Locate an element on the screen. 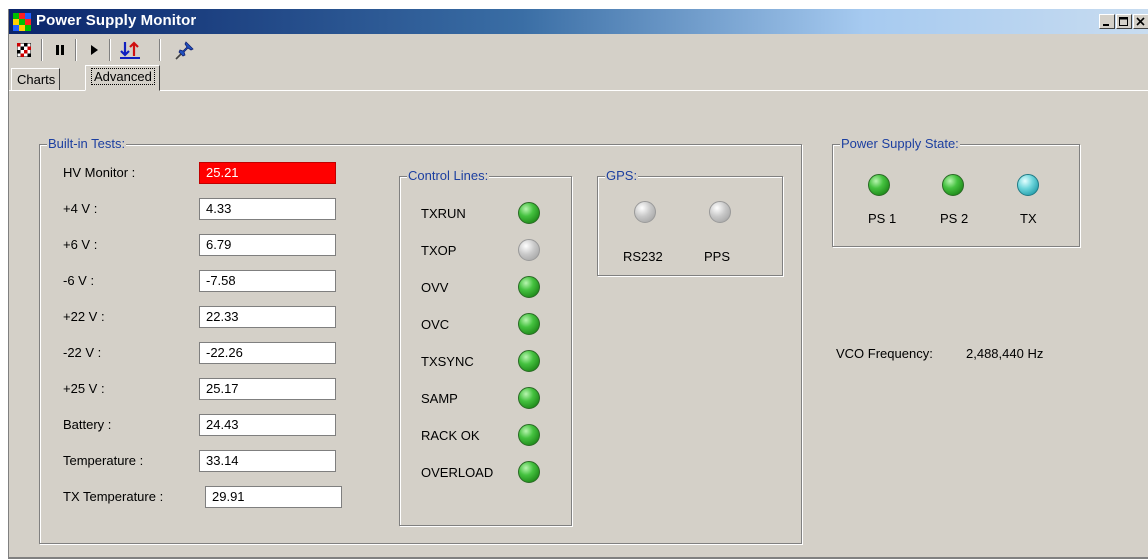  pin-button is located at coordinates (185, 50).